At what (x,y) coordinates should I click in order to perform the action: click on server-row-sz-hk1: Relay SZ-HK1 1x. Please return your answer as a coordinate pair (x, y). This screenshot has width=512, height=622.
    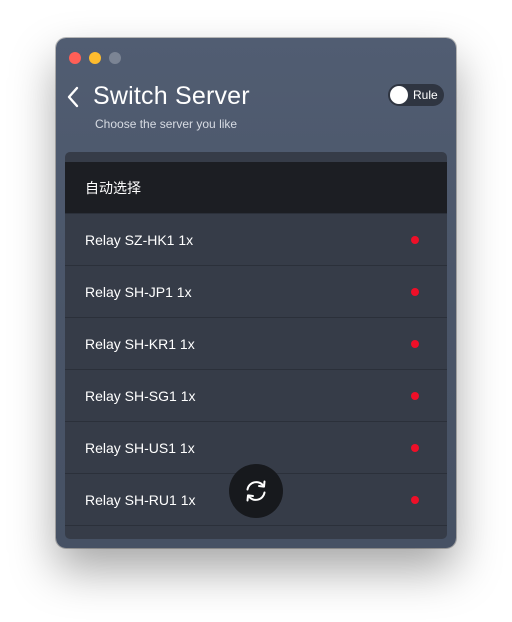
    Looking at the image, I should click on (256, 240).